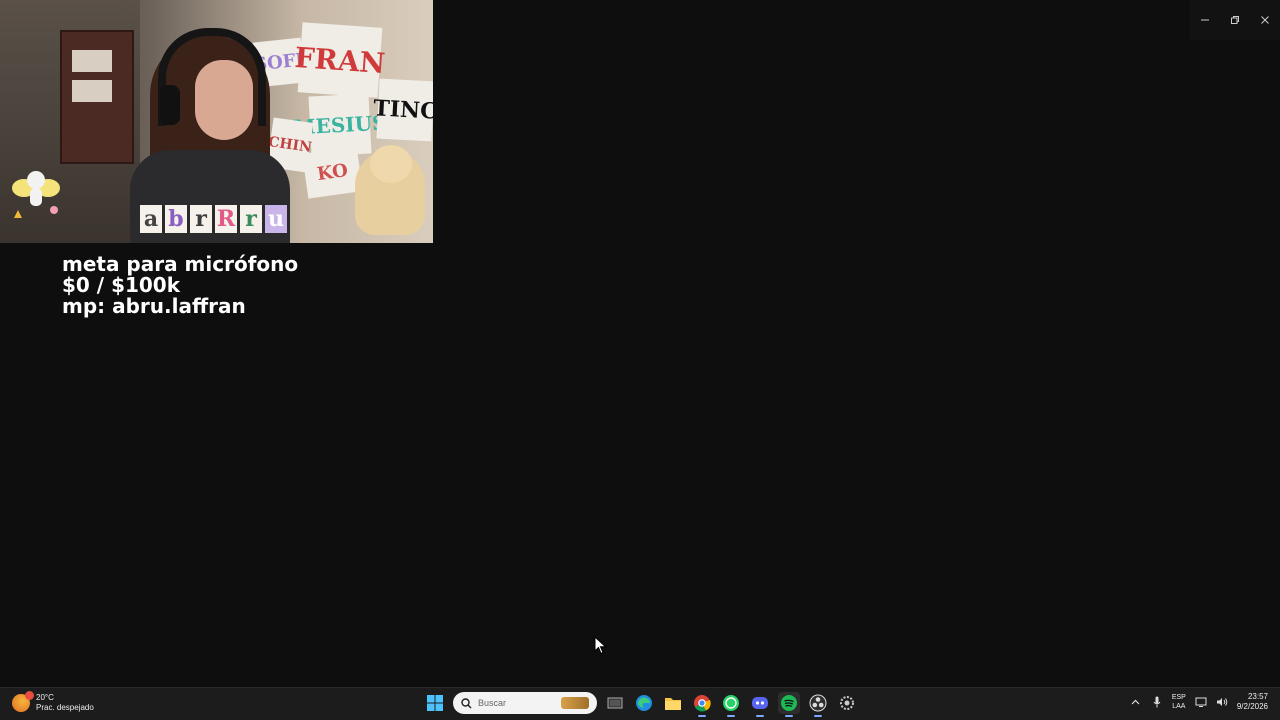 Image resolution: width=1280 pixels, height=720 pixels. I want to click on volume-button, so click(1222, 702).